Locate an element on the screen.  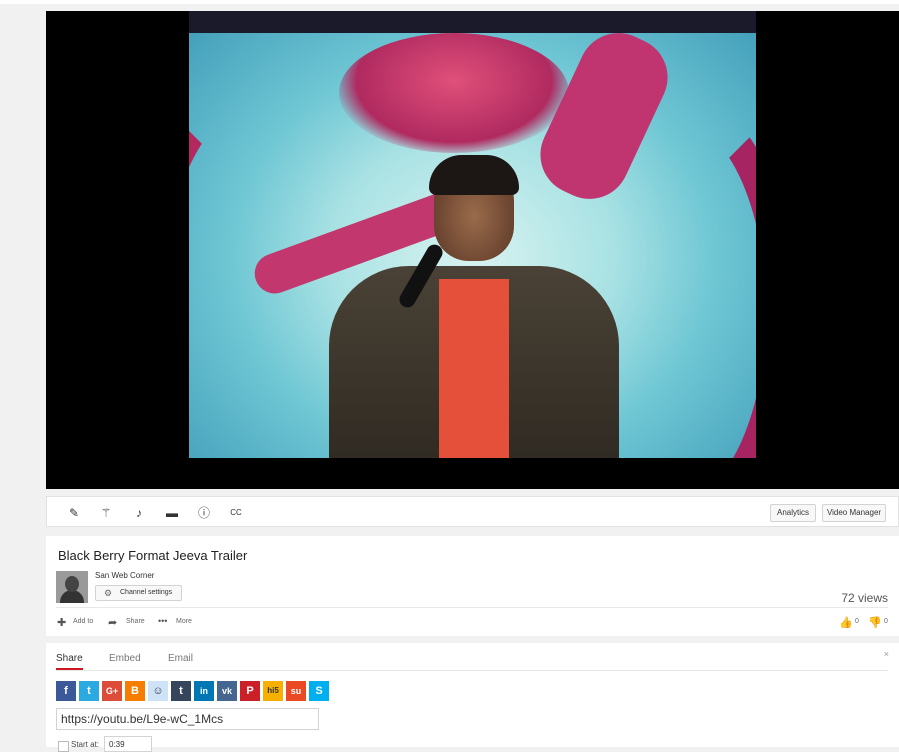
share-url-field is located at coordinates (187, 719).